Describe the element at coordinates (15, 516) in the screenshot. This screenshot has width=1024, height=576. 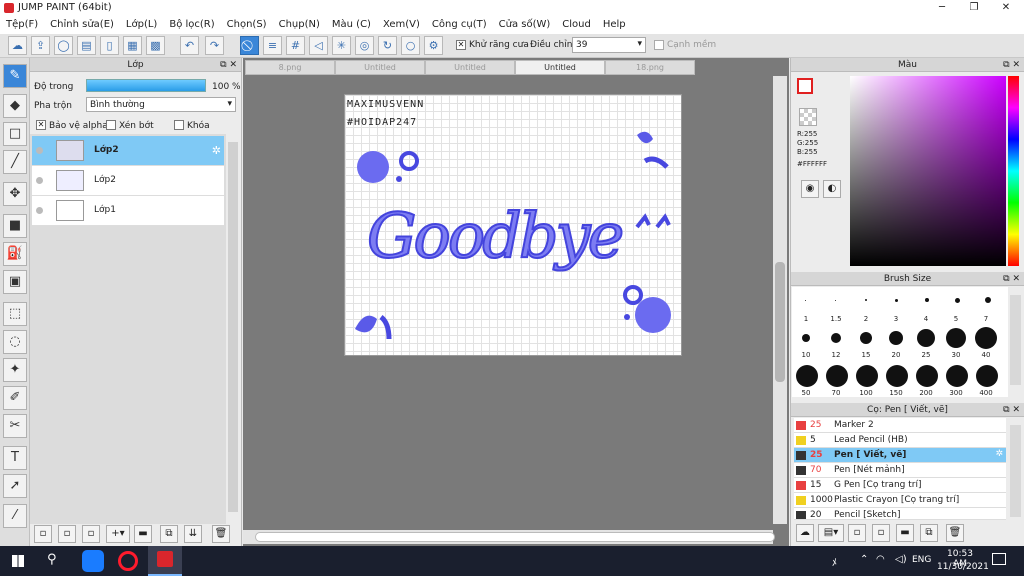
I see `eyedropper-icon: ⁄` at that location.